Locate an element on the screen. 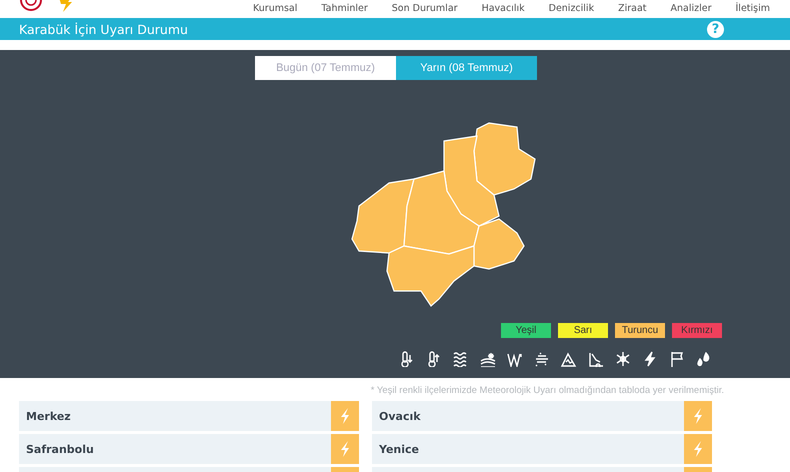 The height and width of the screenshot is (472, 790). district-name: Merkez is located at coordinates (48, 416).